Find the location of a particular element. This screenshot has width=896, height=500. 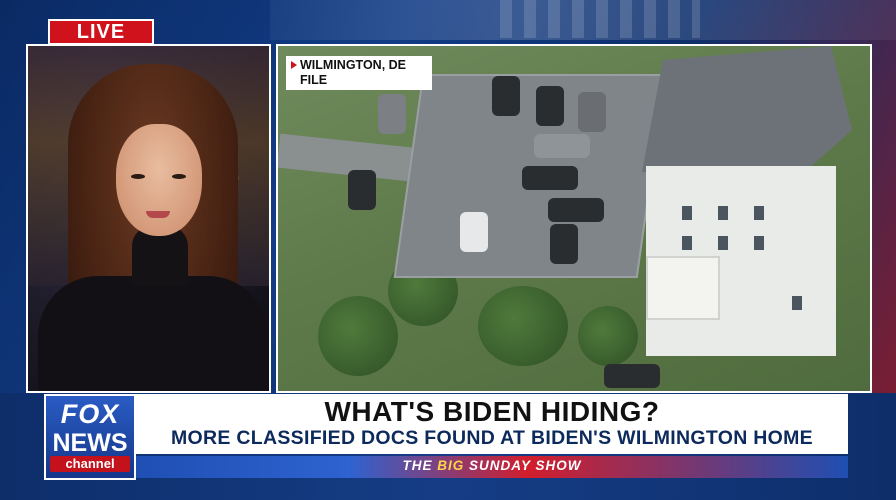

network-logo: FOX NEWS channel is located at coordinates (90, 437).